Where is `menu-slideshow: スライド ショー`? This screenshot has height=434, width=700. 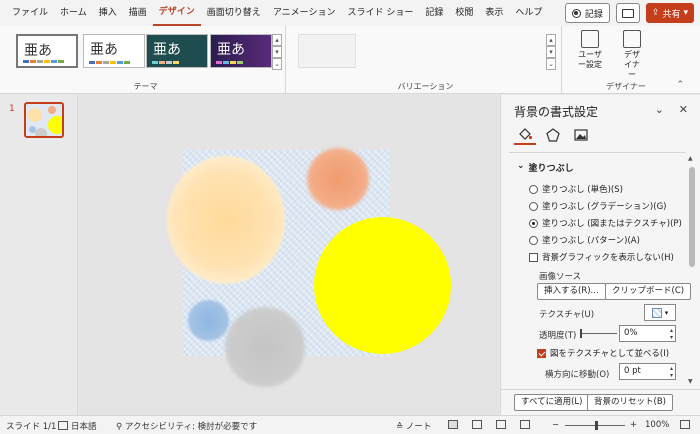 menu-slideshow: スライド ショー is located at coordinates (380, 13).